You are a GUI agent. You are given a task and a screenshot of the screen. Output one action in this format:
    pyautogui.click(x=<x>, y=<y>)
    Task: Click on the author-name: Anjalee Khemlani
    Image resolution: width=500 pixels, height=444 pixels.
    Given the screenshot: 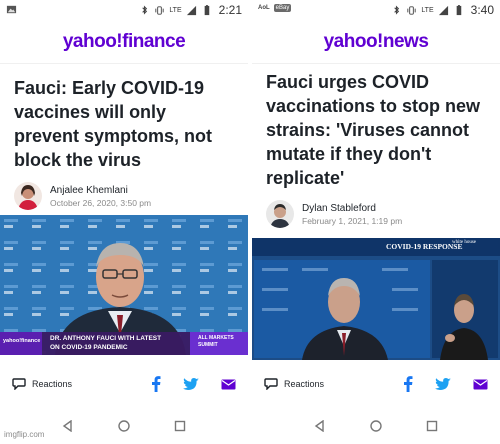 What is the action you would take?
    pyautogui.click(x=100, y=190)
    